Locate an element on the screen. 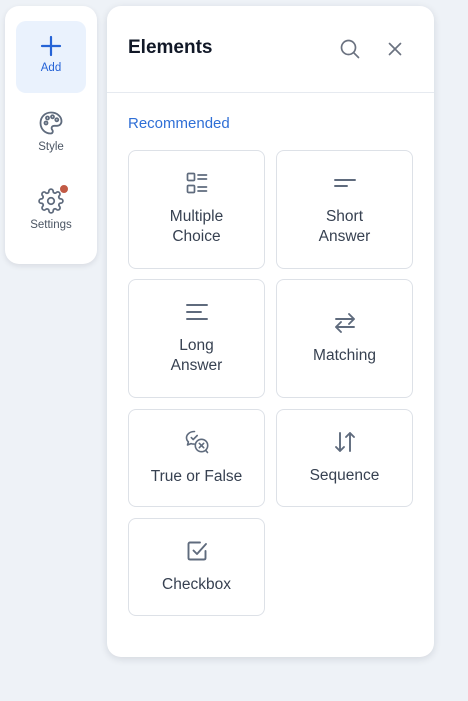  search-button is located at coordinates (350, 49).